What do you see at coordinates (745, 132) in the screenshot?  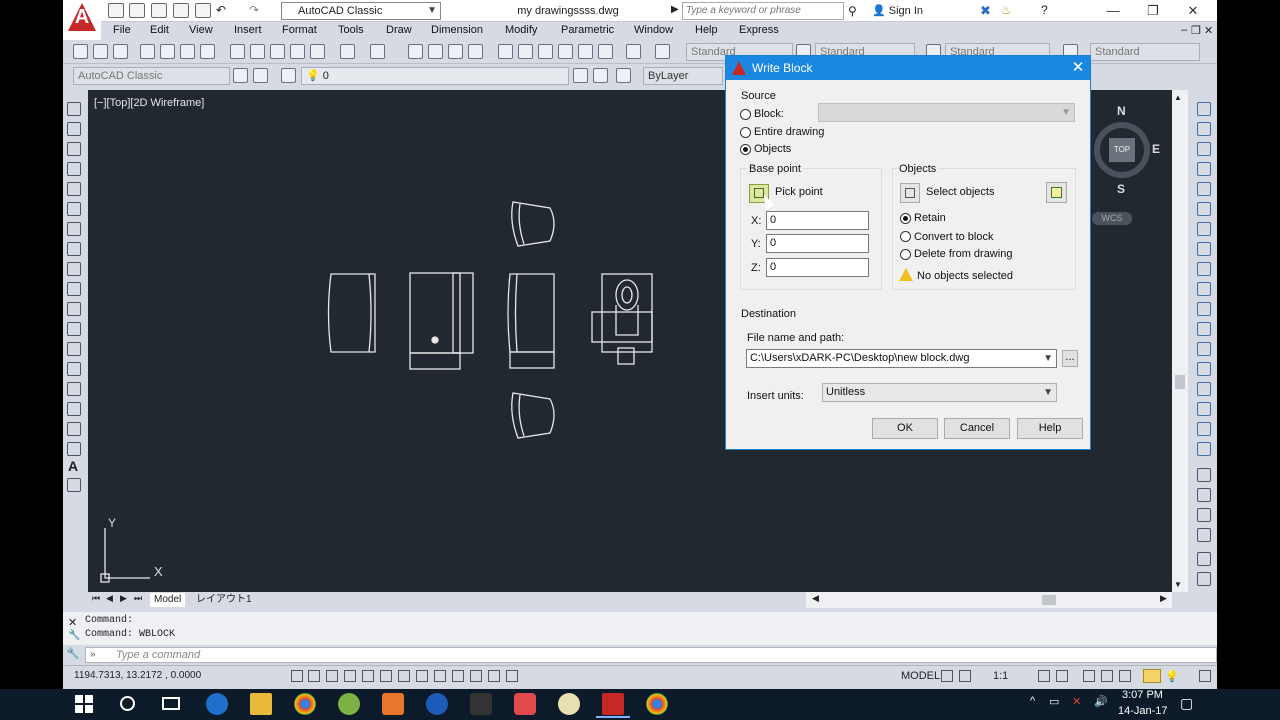 I see `source-entire-drawing-radio` at bounding box center [745, 132].